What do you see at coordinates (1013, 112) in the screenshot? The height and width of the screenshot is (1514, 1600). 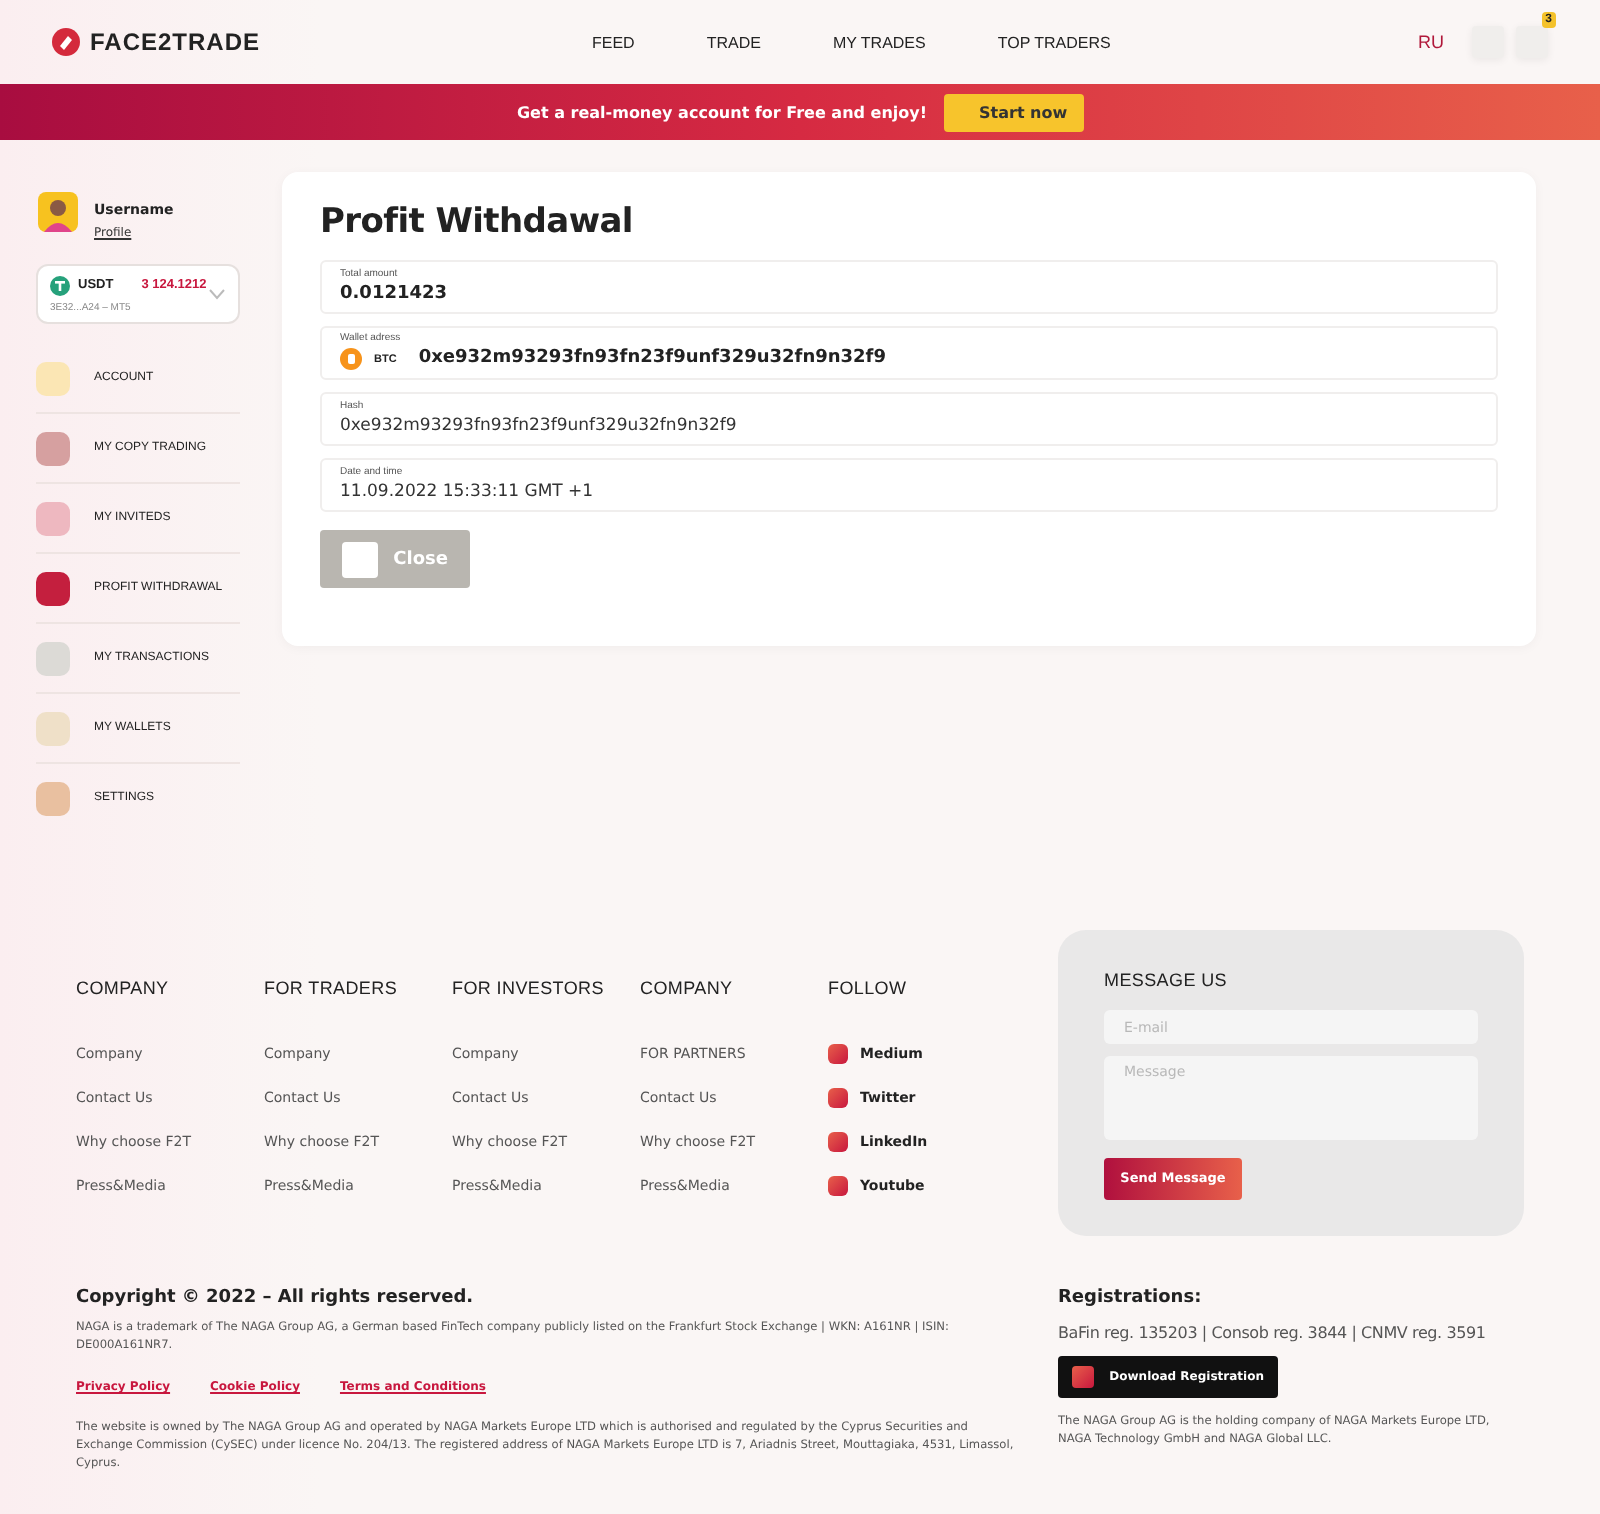 I see `start-now-button: Start now` at bounding box center [1013, 112].